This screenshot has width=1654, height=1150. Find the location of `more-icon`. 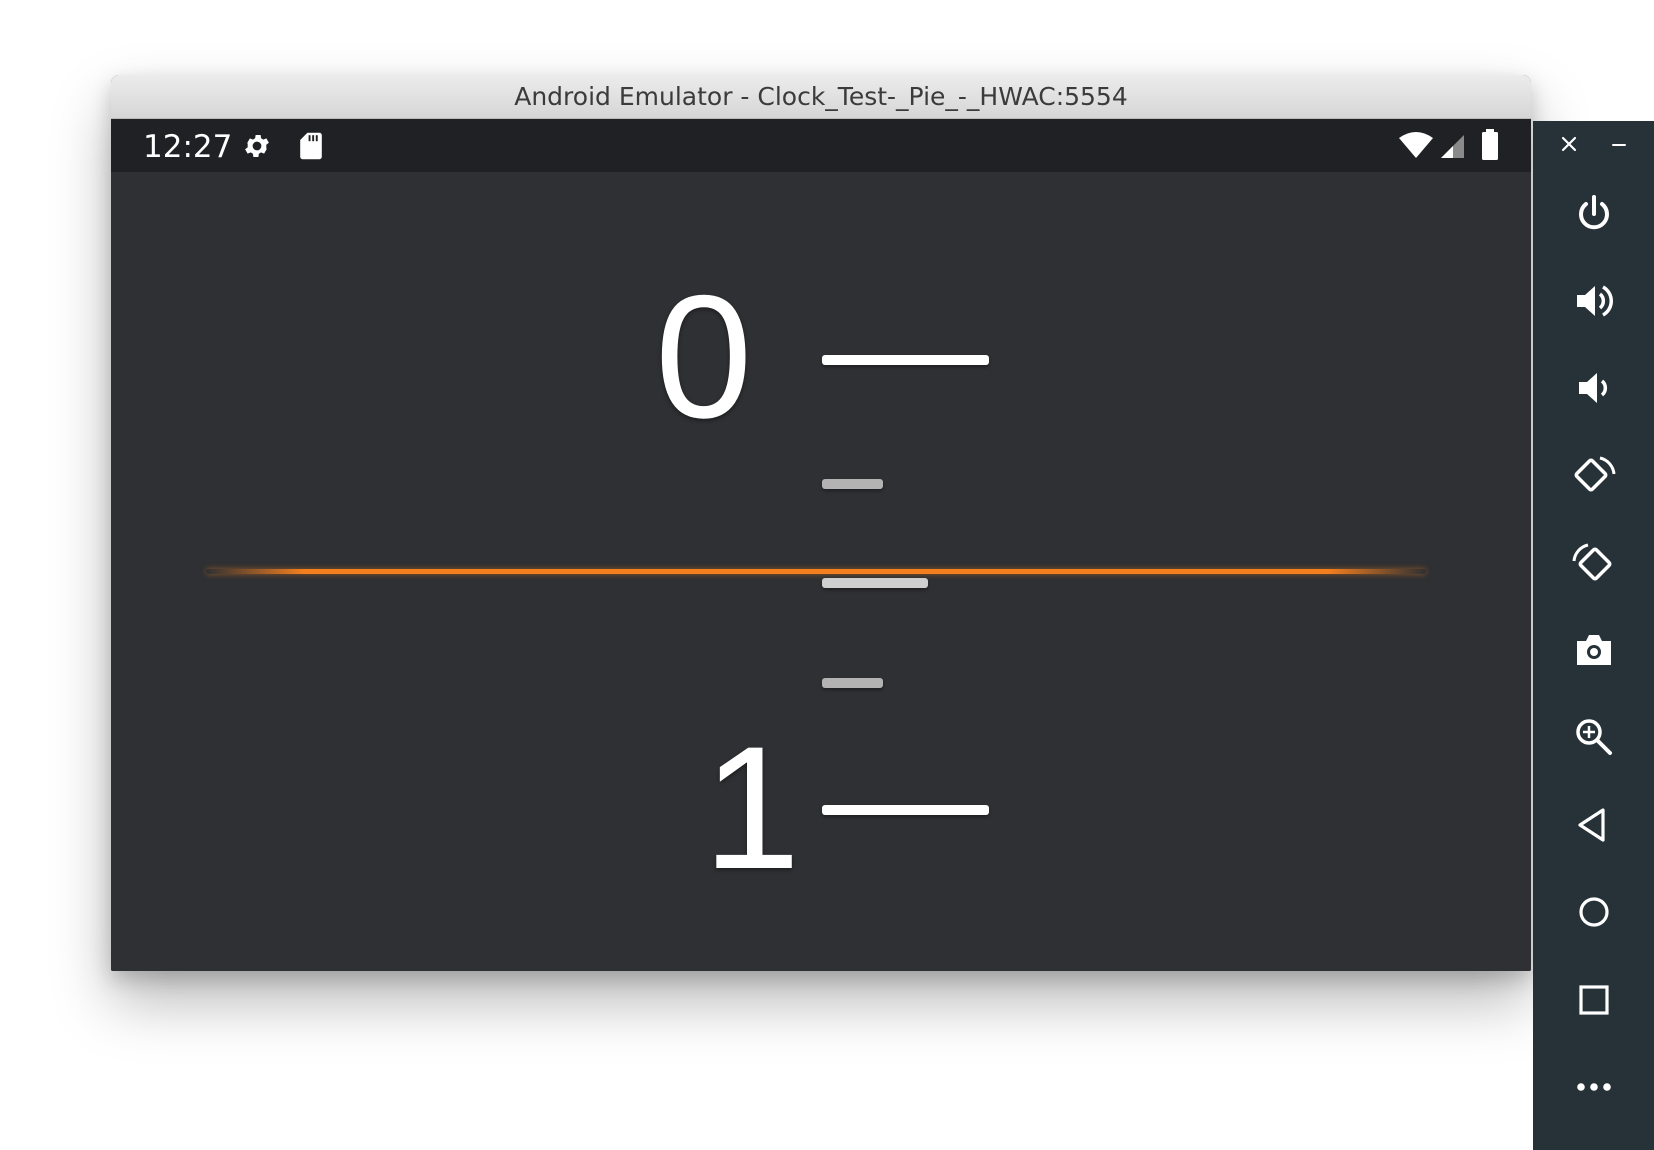

more-icon is located at coordinates (1594, 1089).